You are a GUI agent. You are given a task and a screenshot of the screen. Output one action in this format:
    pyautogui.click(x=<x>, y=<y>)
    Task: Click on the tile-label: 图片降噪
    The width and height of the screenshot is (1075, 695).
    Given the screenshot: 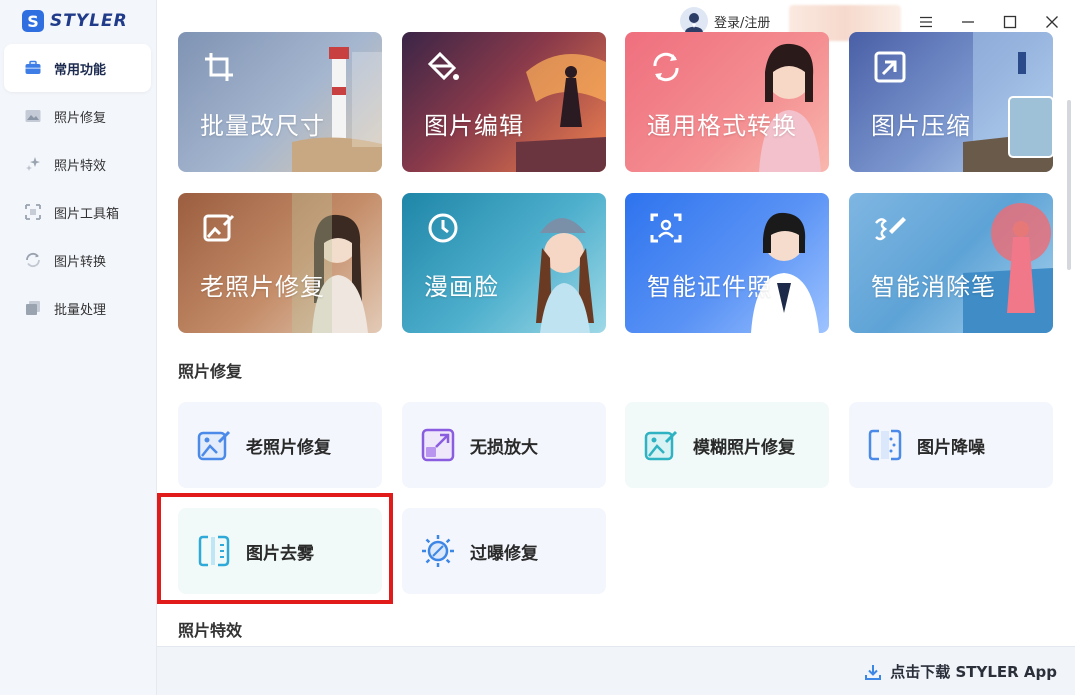 What is the action you would take?
    pyautogui.click(x=951, y=447)
    